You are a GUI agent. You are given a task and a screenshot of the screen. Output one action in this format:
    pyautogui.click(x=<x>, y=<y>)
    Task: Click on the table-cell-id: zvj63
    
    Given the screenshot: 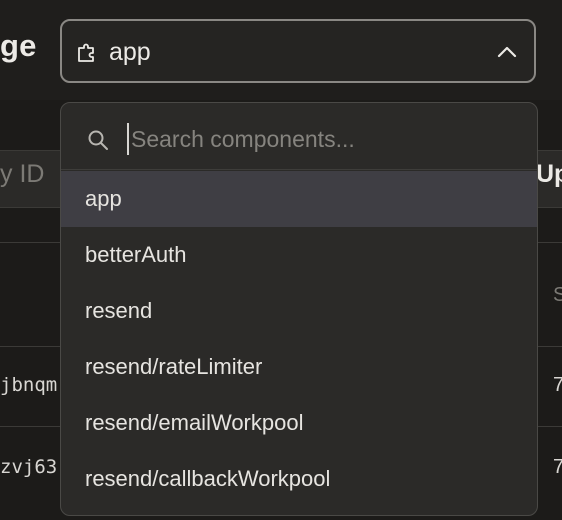 What is the action you would take?
    pyautogui.click(x=28, y=467)
    